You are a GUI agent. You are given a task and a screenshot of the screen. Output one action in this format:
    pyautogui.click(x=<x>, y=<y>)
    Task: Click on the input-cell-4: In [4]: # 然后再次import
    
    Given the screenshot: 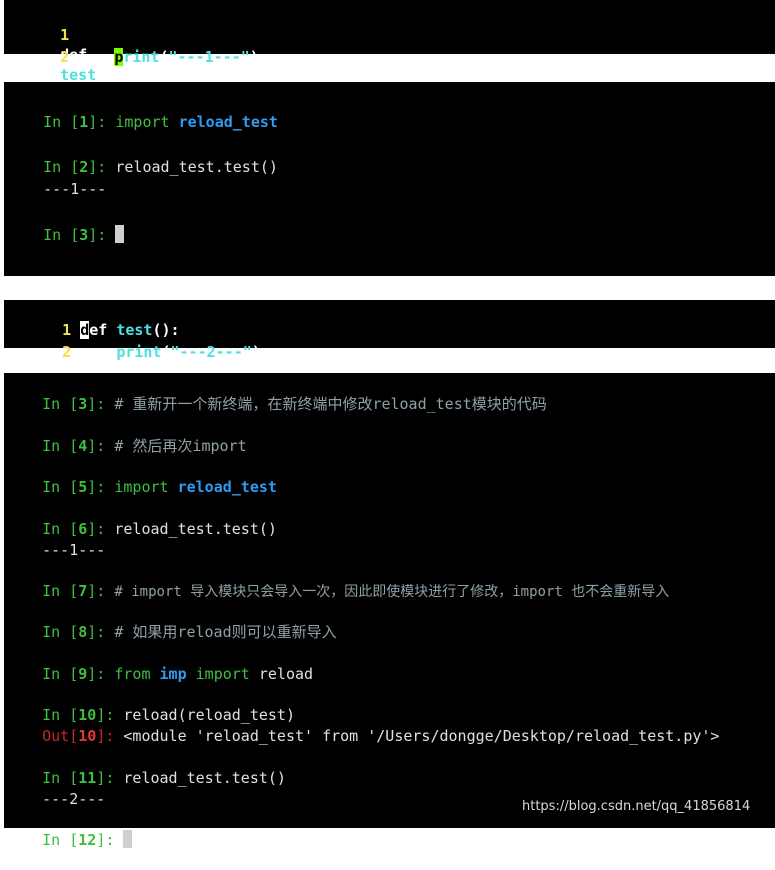 What is the action you would take?
    pyautogui.click(x=126, y=435)
    